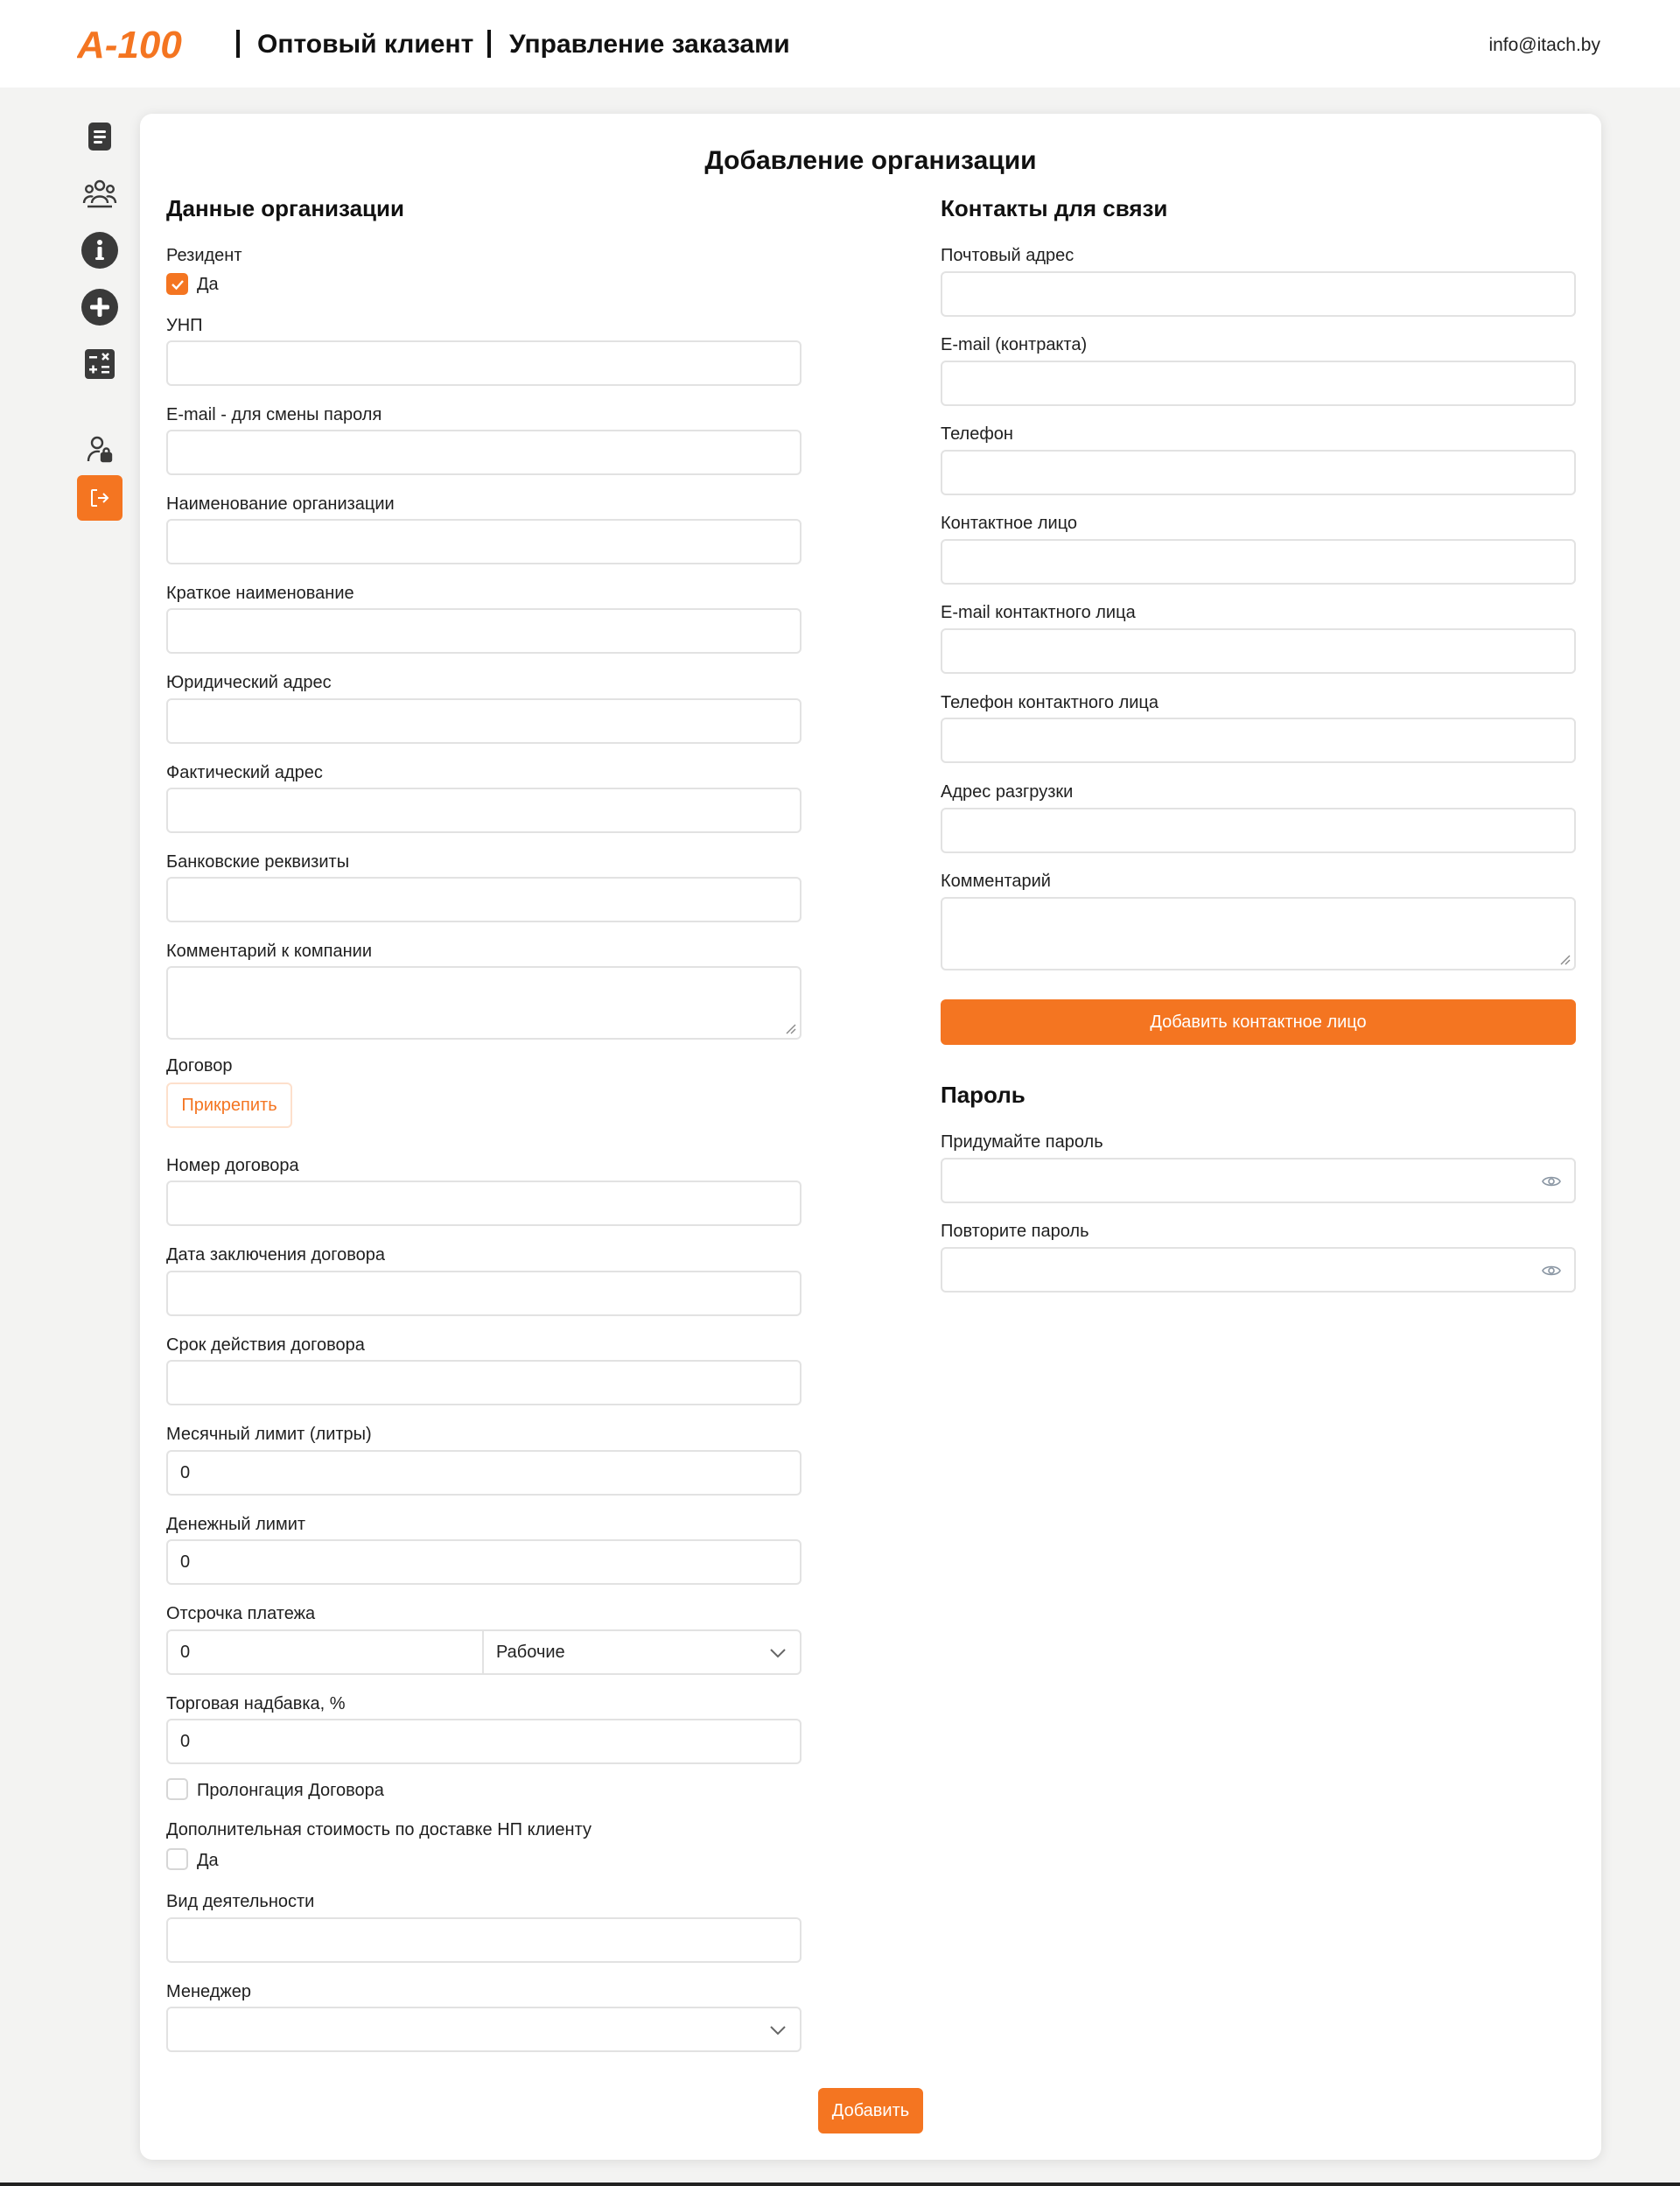 The height and width of the screenshot is (2186, 1680). What do you see at coordinates (870, 160) in the screenshot?
I see `page-title: Добавление организации` at bounding box center [870, 160].